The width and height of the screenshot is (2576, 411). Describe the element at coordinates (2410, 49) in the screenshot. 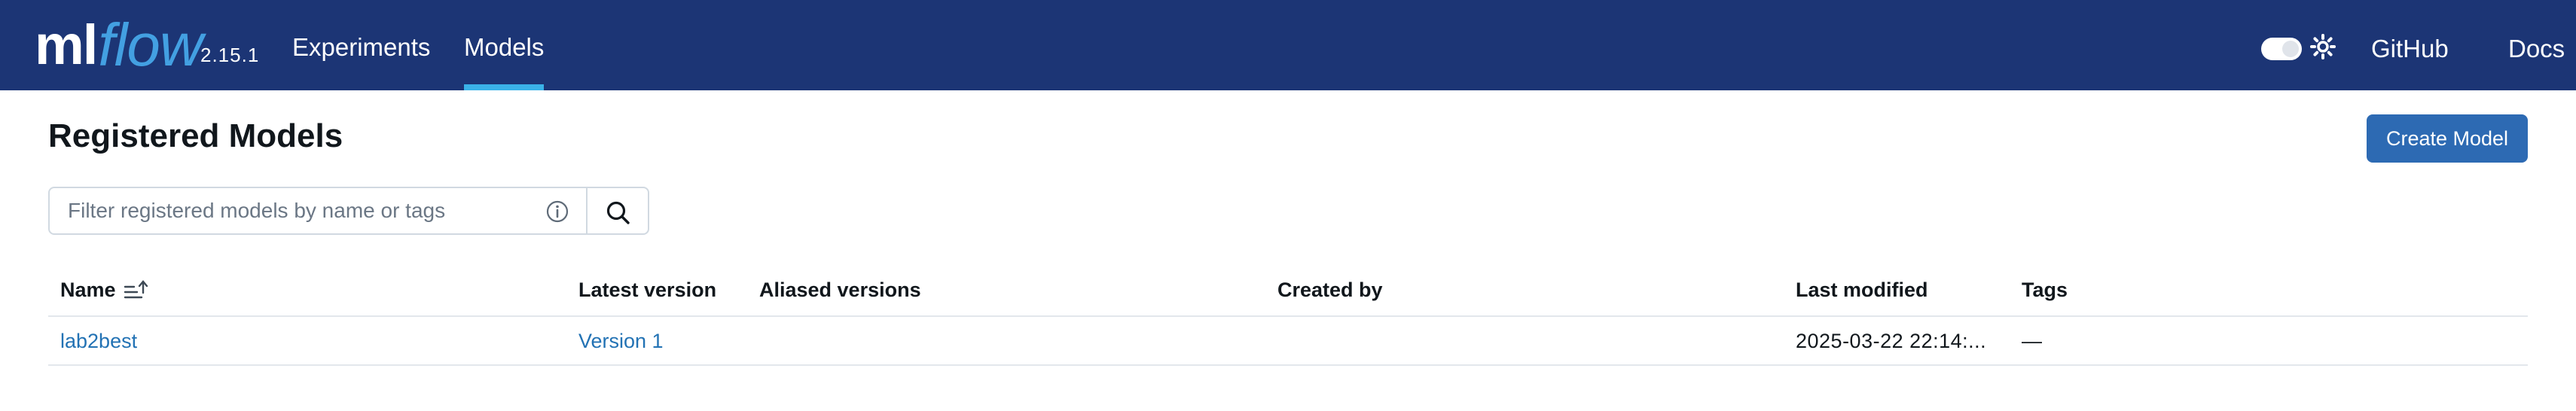

I see `github-link: GitHub` at that location.